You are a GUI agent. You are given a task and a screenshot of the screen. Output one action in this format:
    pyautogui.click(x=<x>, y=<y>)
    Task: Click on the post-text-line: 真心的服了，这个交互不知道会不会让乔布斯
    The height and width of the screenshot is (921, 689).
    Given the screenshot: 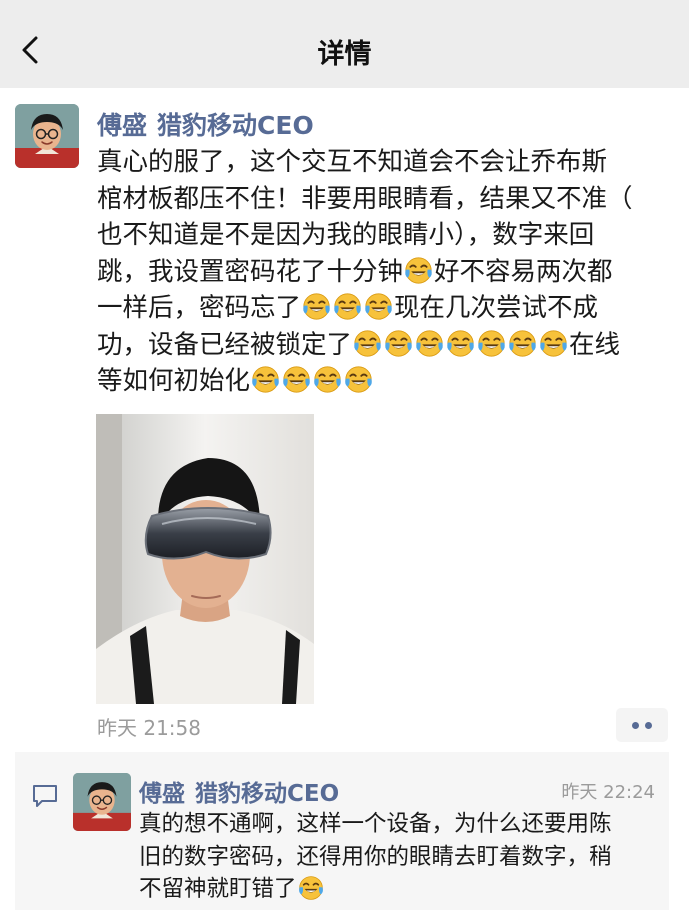 What is the action you would take?
    pyautogui.click(x=352, y=162)
    